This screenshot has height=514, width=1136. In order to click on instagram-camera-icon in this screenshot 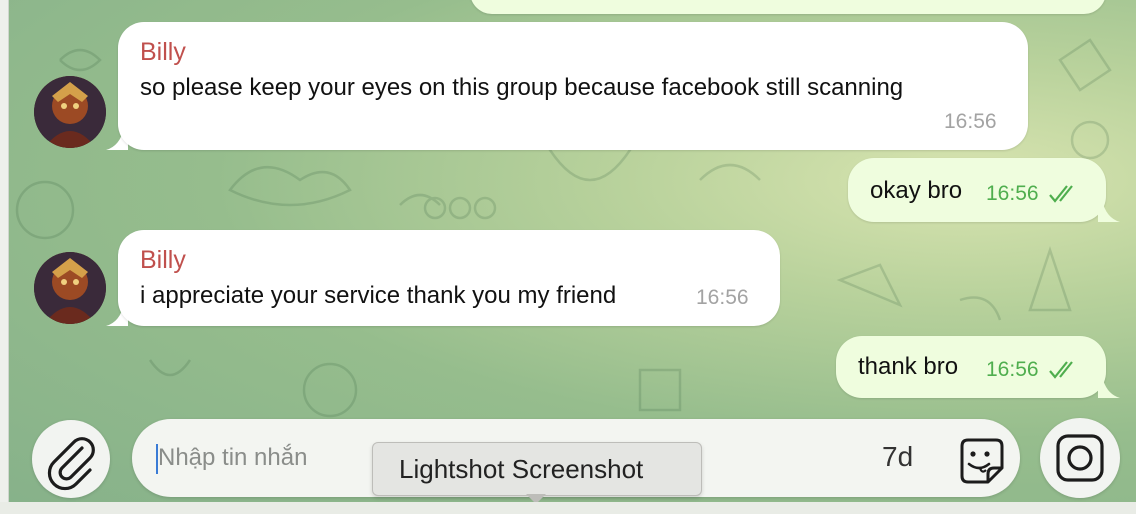, I will do `click(1080, 458)`.